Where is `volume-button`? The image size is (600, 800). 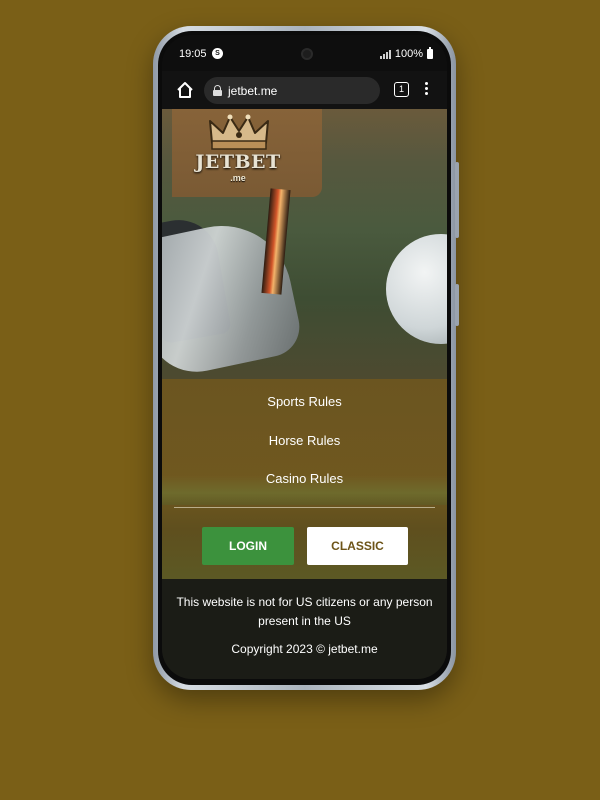 volume-button is located at coordinates (457, 200).